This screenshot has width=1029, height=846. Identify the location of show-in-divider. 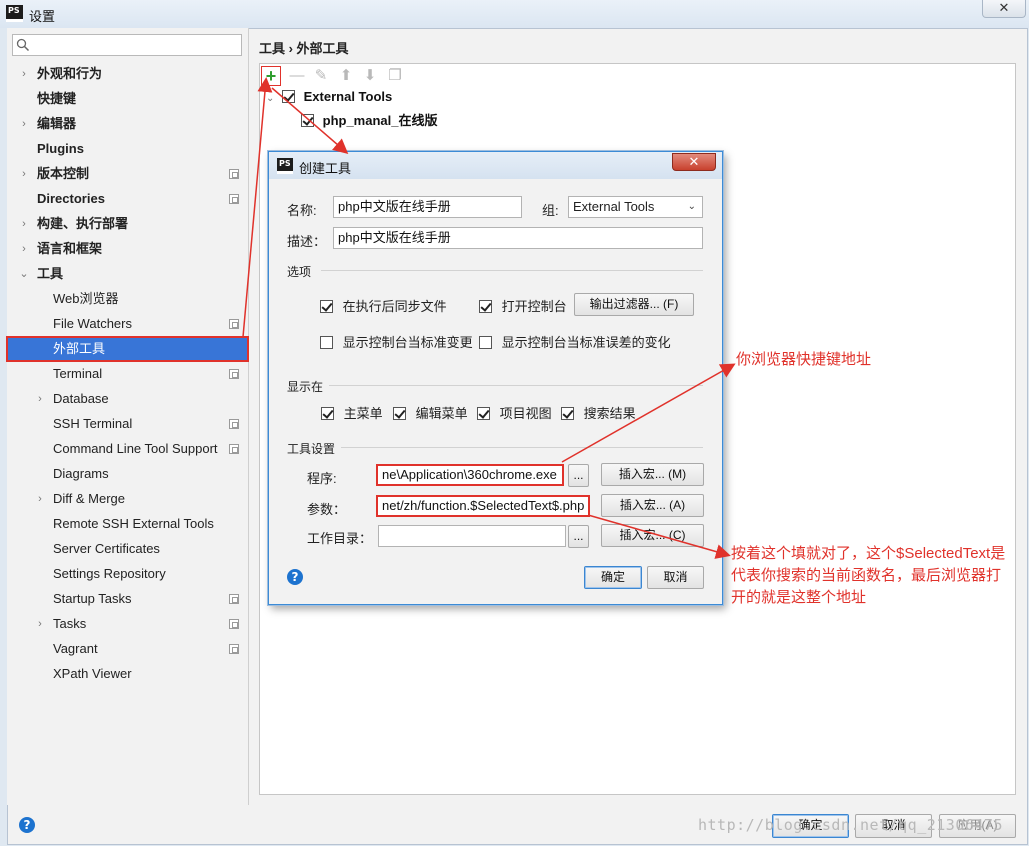
(516, 385).